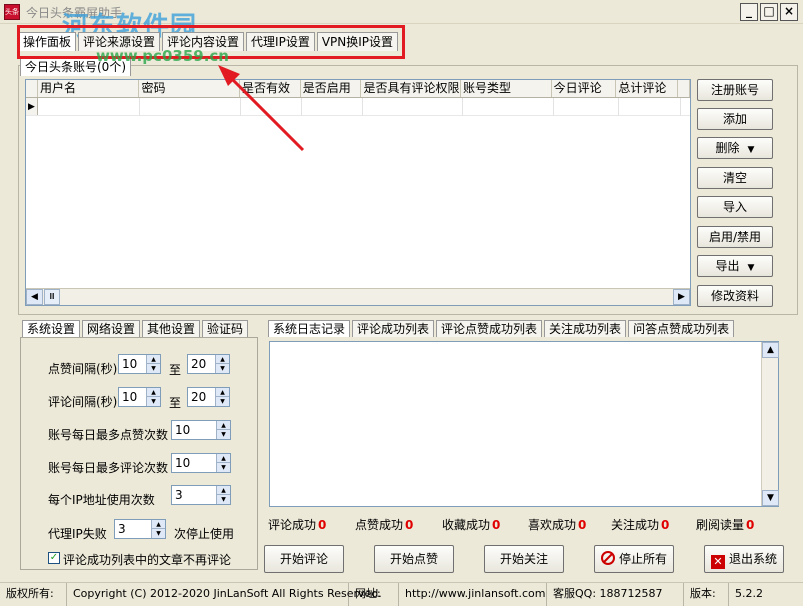  Describe the element at coordinates (83, 402) in the screenshot. I see `comment-interval-label: 评论间隔(秒)` at that location.